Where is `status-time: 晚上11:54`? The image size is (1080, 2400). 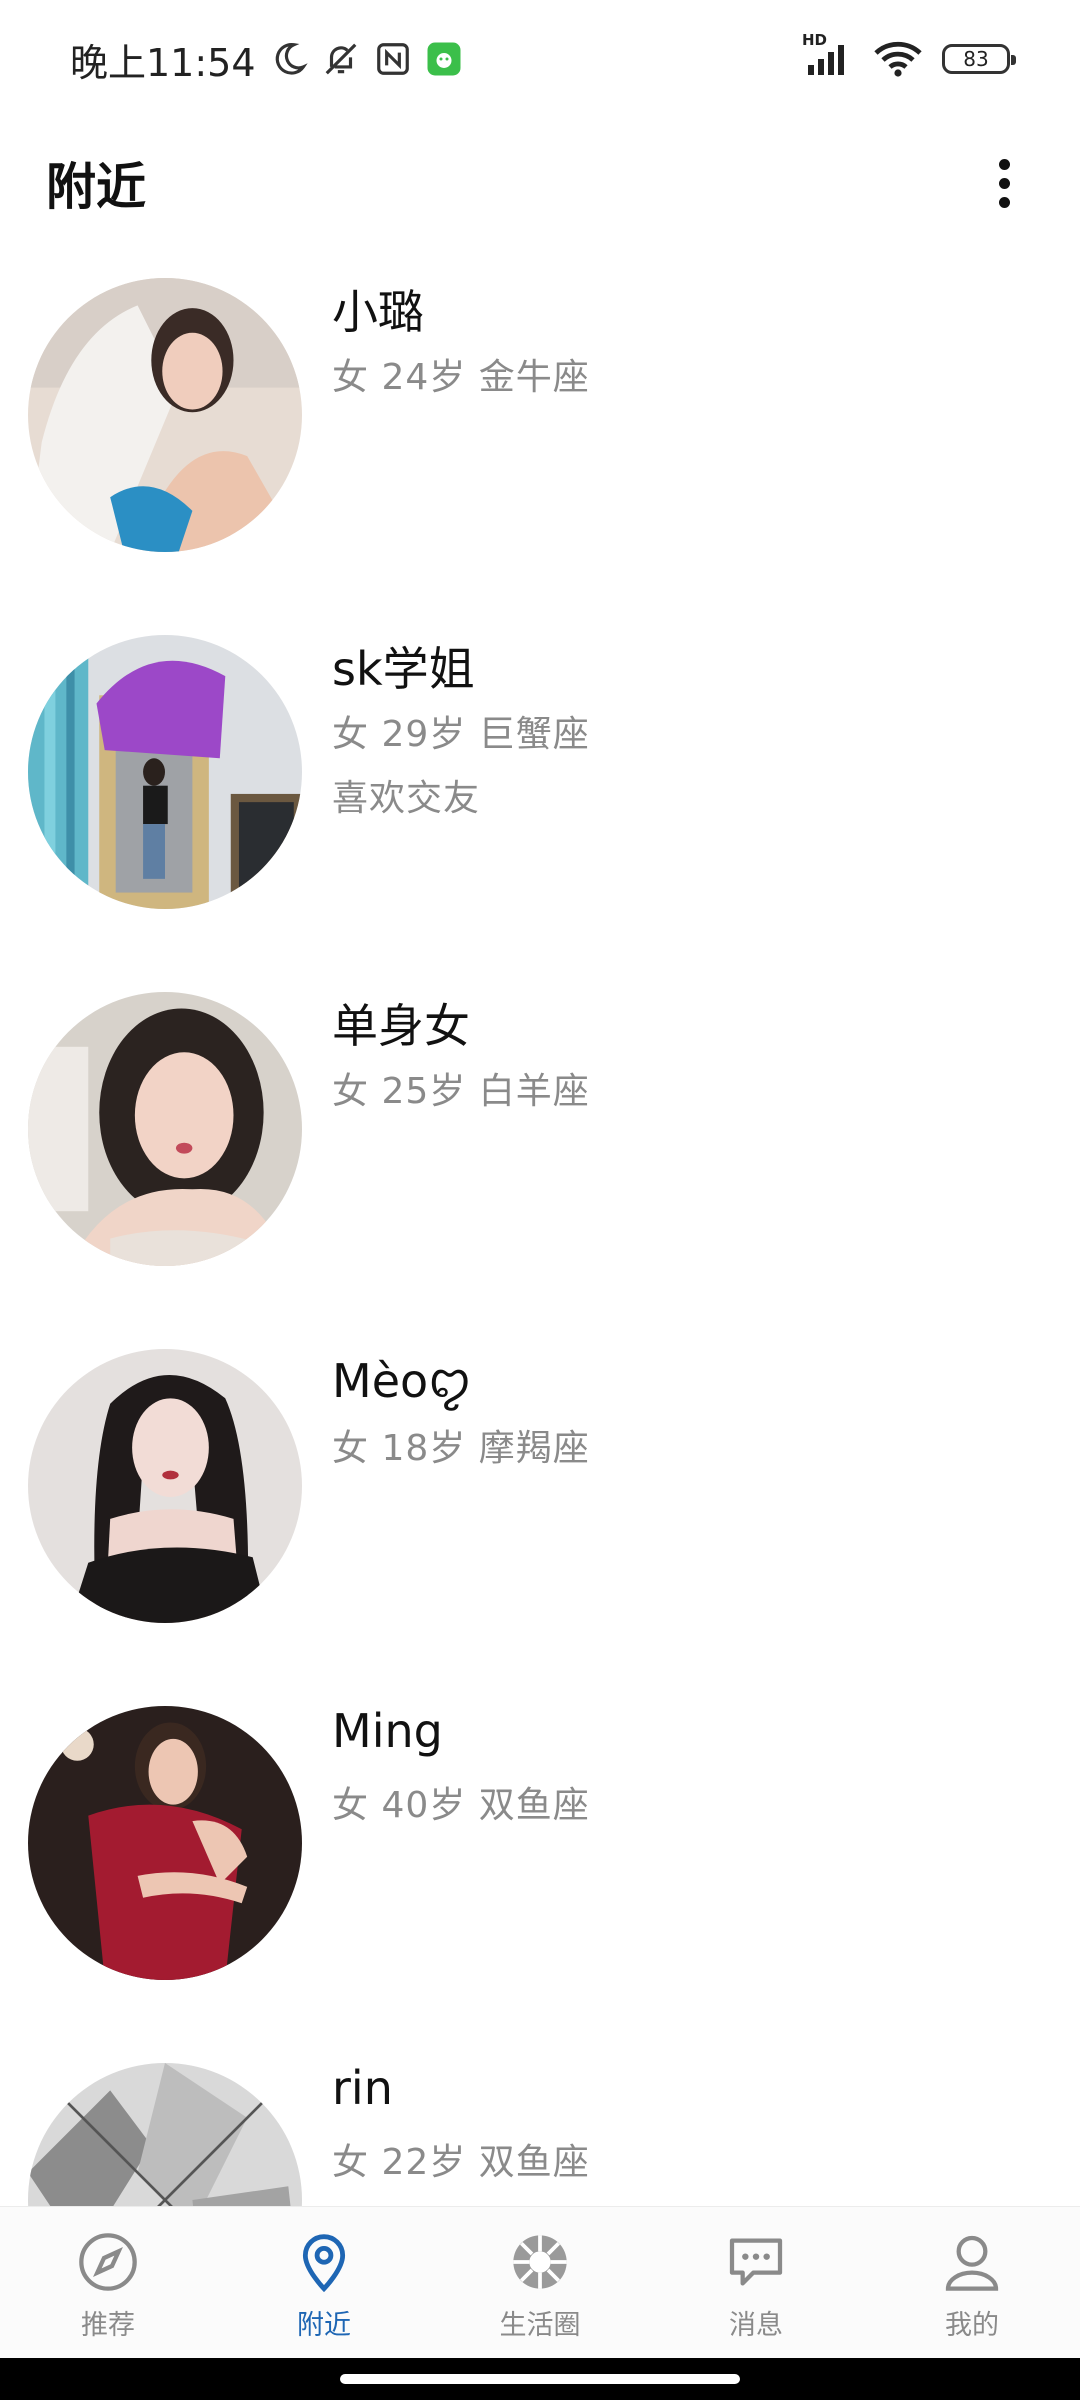
status-time: 晚上11:54 is located at coordinates (163, 62).